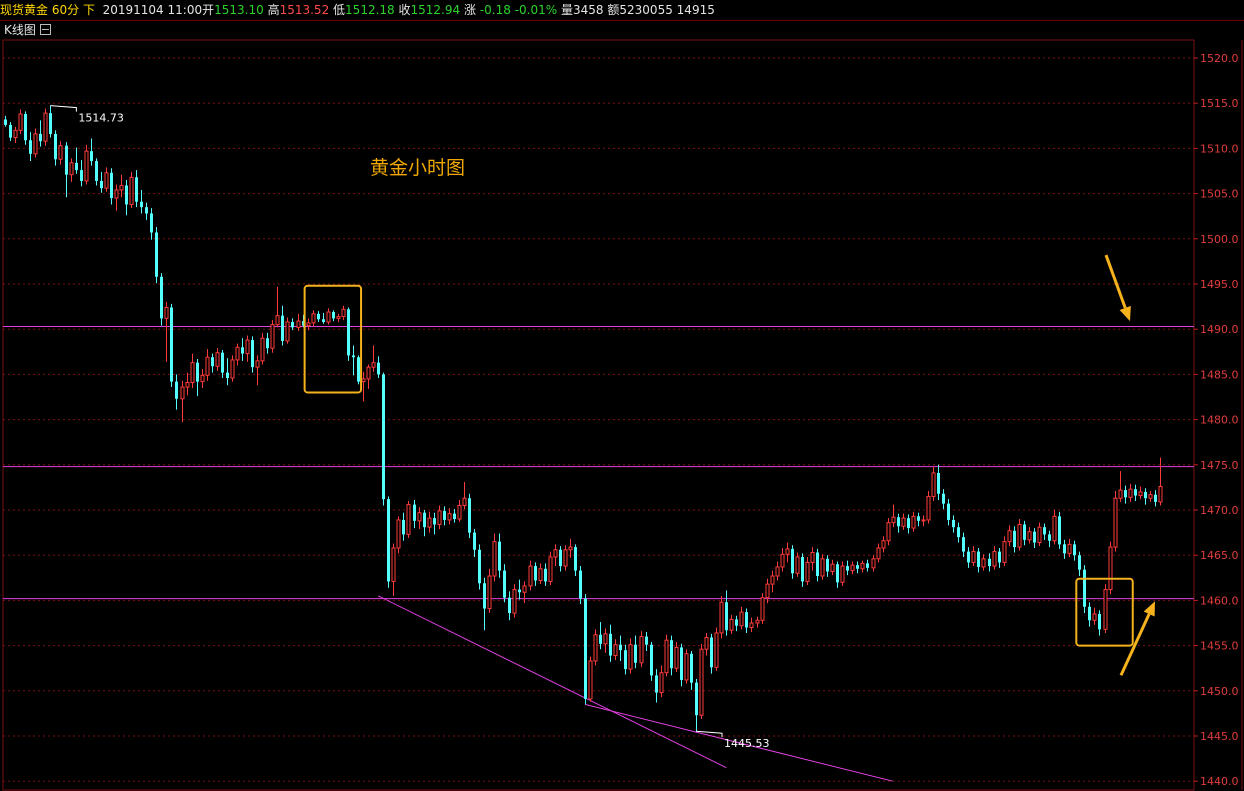  I want to click on y-tick-label: 1515.0, so click(1219, 103).